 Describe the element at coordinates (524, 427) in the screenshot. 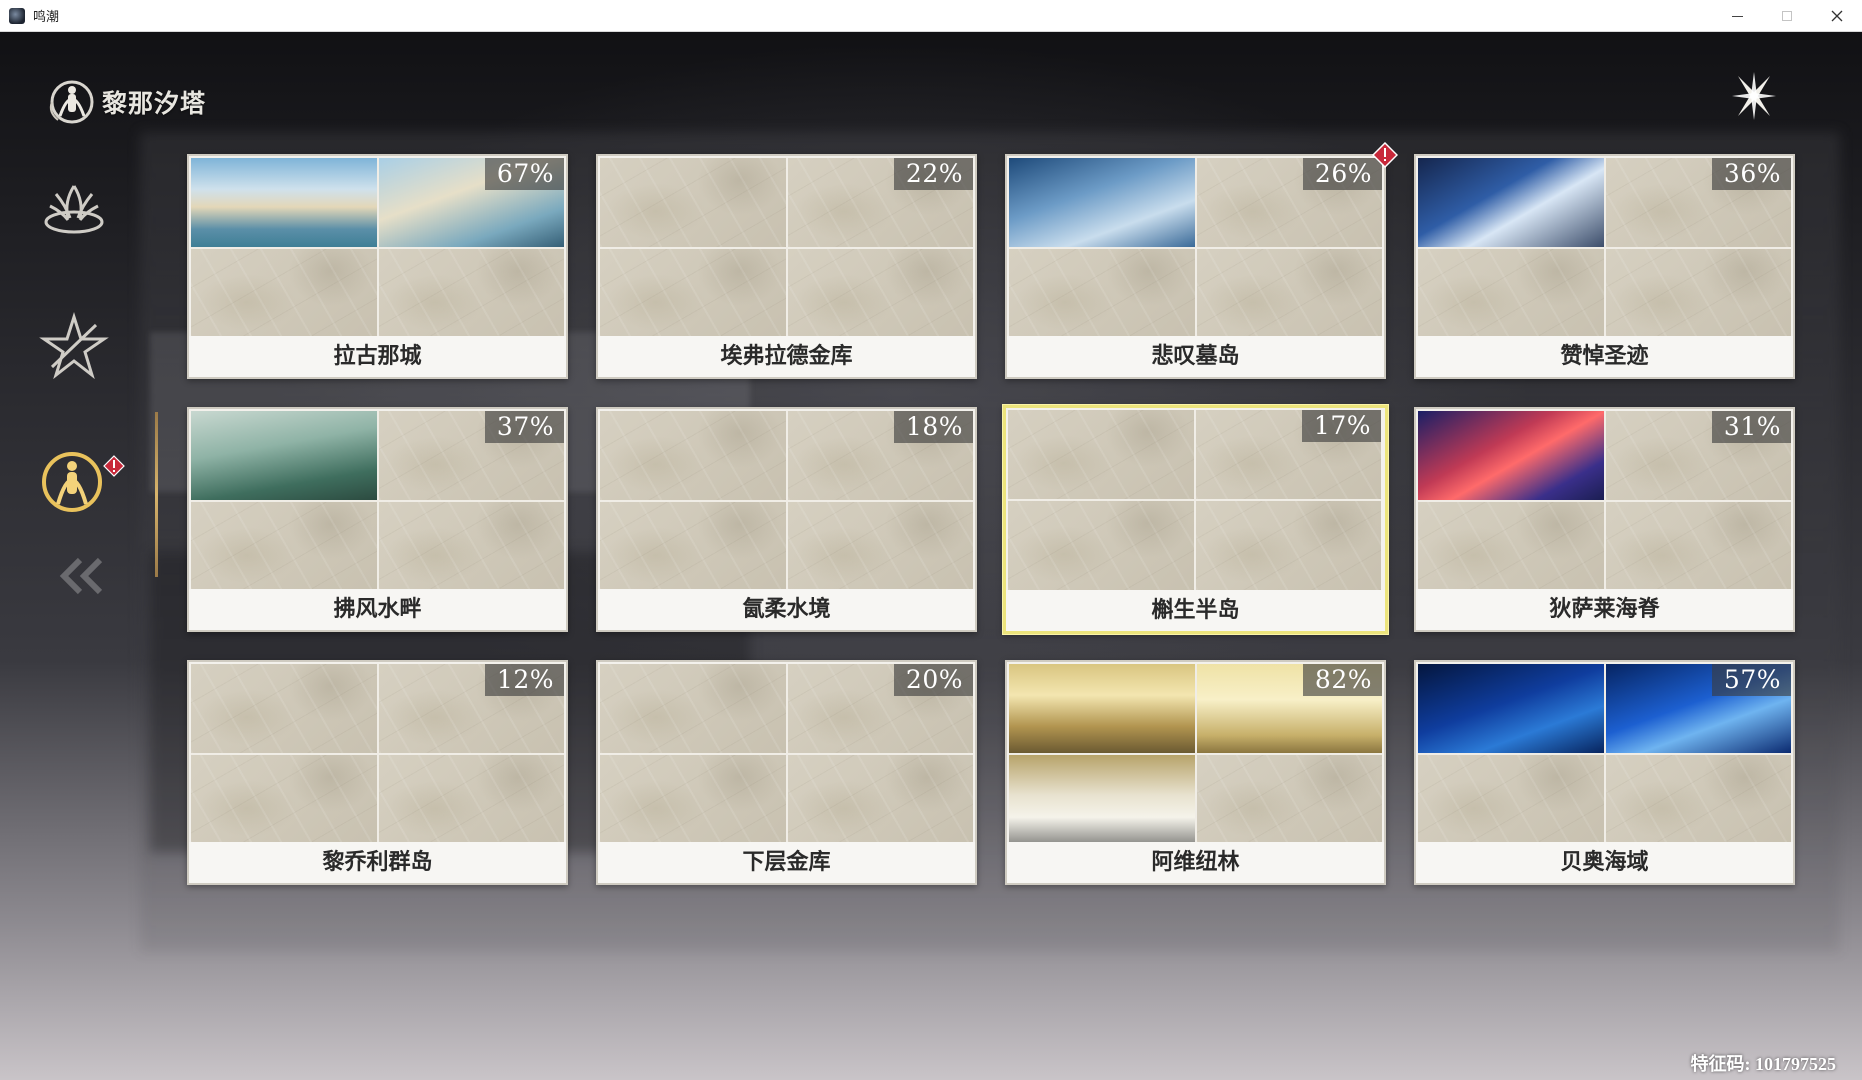

I see `exploration-progress: 37%` at that location.